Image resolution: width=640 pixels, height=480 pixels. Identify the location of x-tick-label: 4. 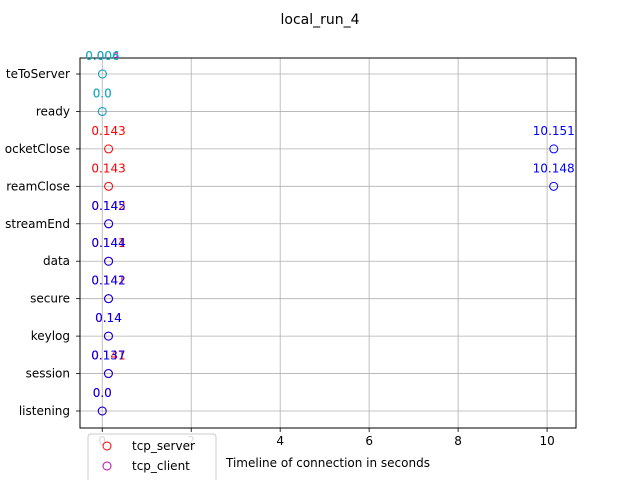
(280, 441).